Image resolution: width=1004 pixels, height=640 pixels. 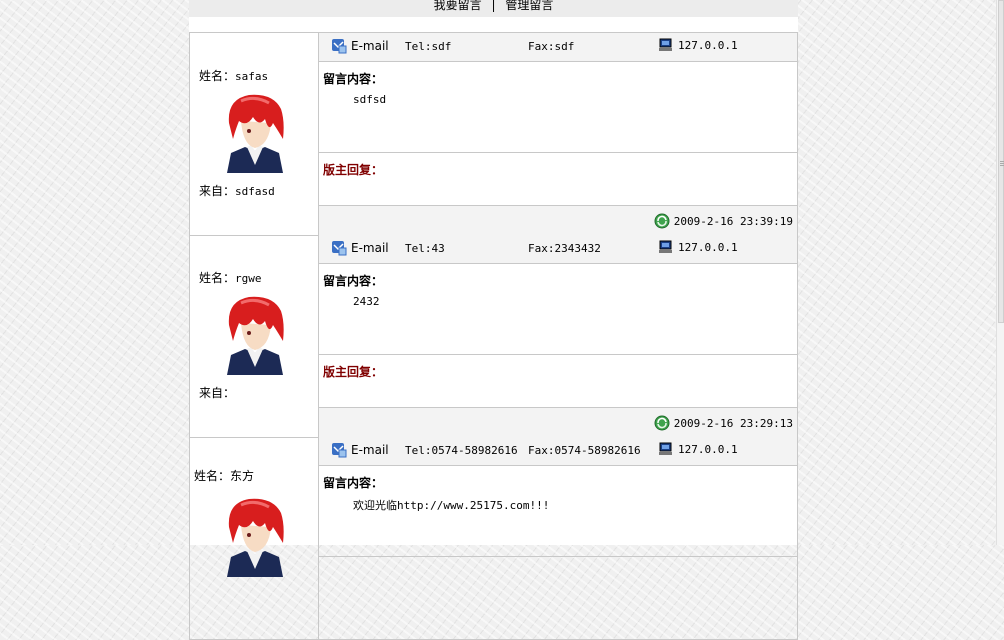 What do you see at coordinates (733, 221) in the screenshot?
I see `time-text: 2009-2-16 23:39:19` at bounding box center [733, 221].